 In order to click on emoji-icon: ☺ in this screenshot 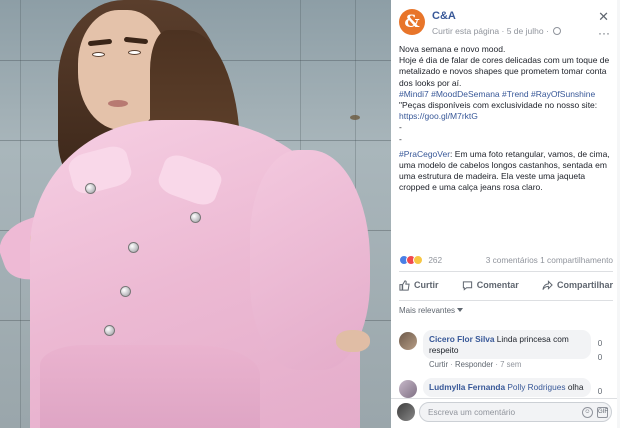, I will do `click(587, 412)`.